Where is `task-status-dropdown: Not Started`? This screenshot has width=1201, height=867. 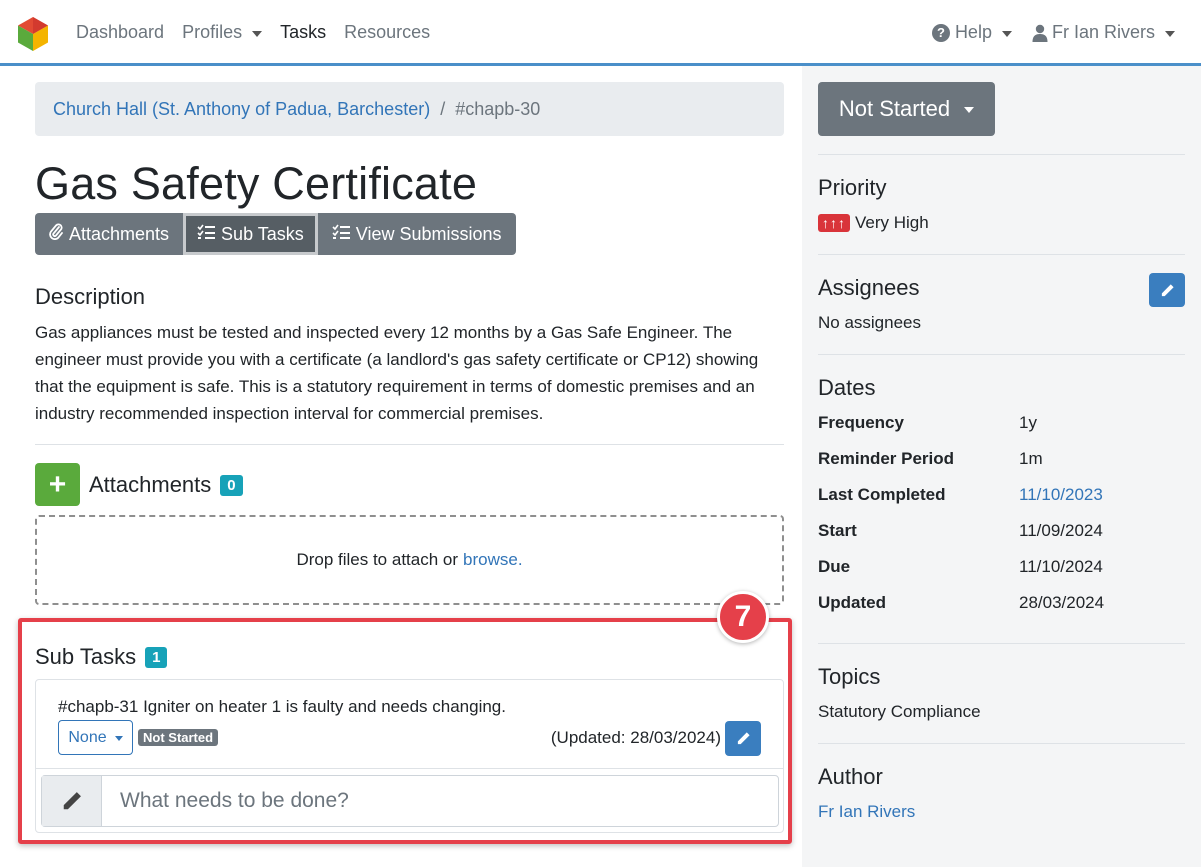
task-status-dropdown: Not Started is located at coordinates (906, 109).